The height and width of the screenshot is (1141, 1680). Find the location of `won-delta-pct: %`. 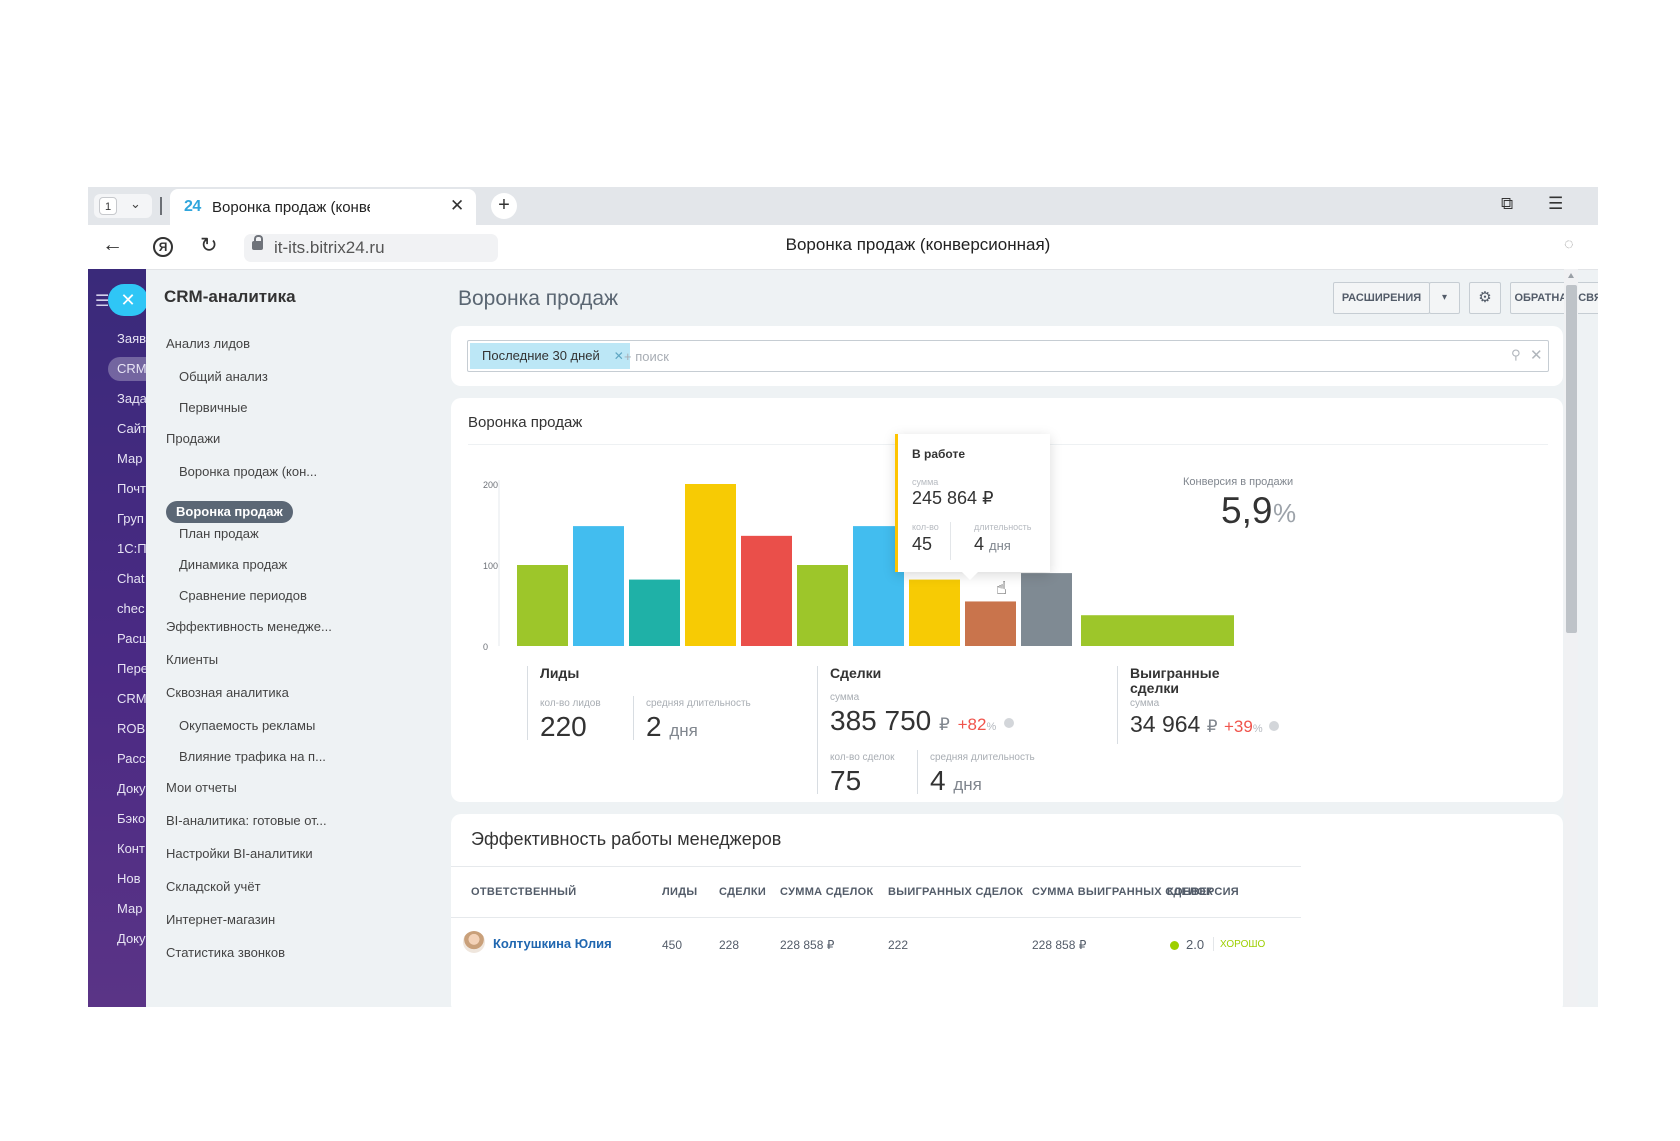

won-delta-pct: % is located at coordinates (1257, 729).